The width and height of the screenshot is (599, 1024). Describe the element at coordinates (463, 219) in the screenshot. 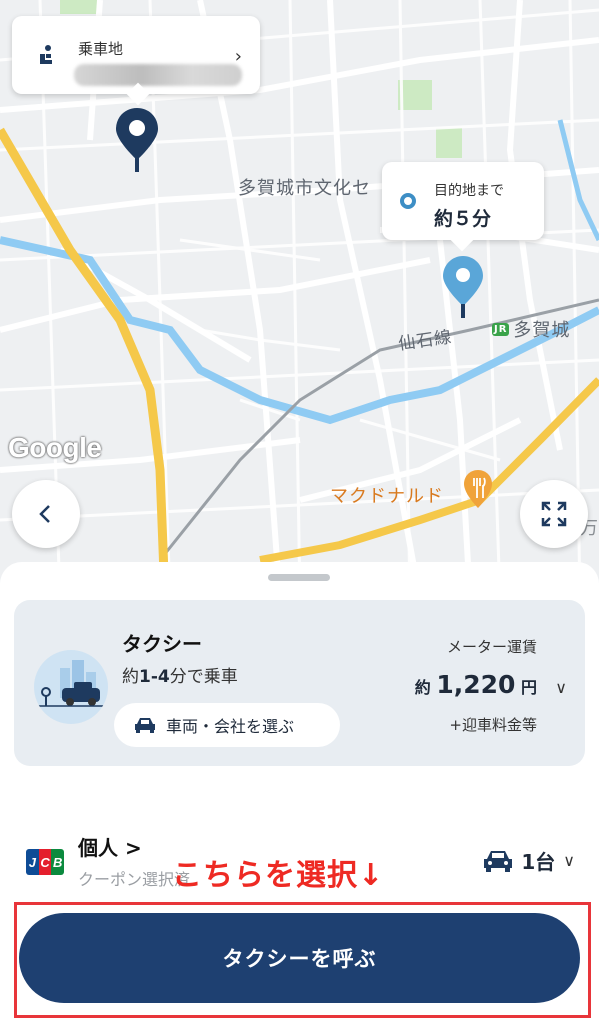

I see `destination-eta: 約５分` at that location.